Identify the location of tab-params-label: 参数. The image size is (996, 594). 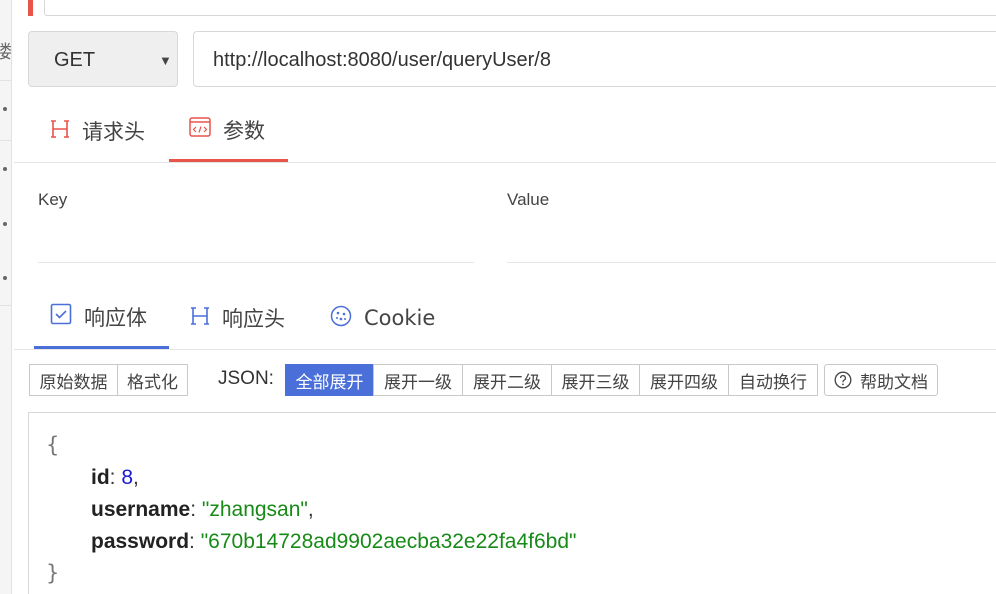
(244, 130).